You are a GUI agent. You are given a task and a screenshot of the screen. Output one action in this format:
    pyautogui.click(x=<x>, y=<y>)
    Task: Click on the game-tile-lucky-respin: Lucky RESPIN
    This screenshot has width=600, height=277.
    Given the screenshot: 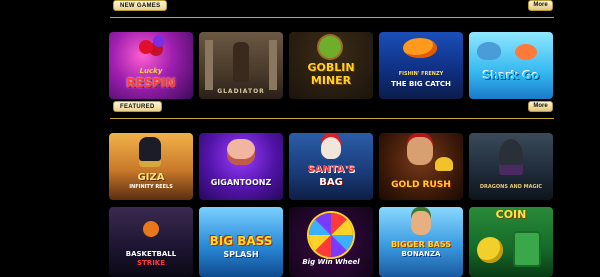 What is the action you would take?
    pyautogui.click(x=151, y=65)
    